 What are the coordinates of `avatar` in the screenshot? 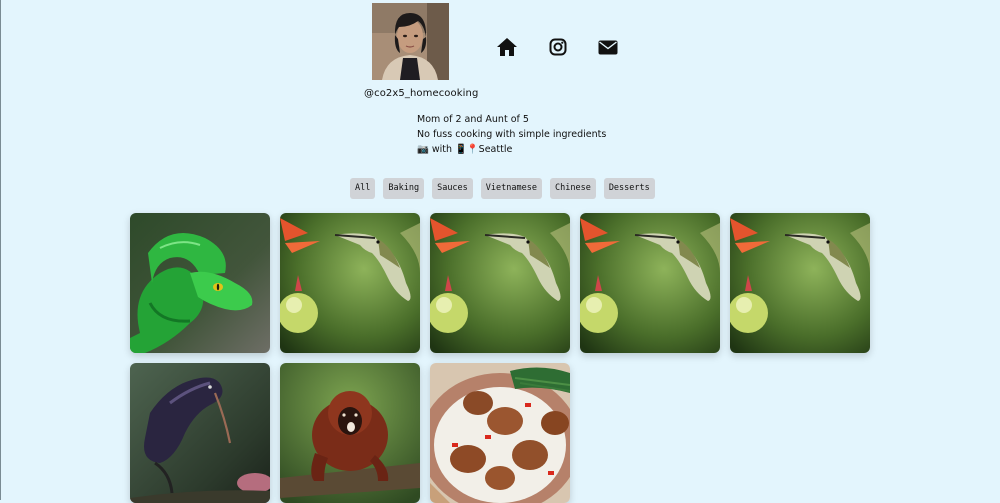 It's located at (410, 41).